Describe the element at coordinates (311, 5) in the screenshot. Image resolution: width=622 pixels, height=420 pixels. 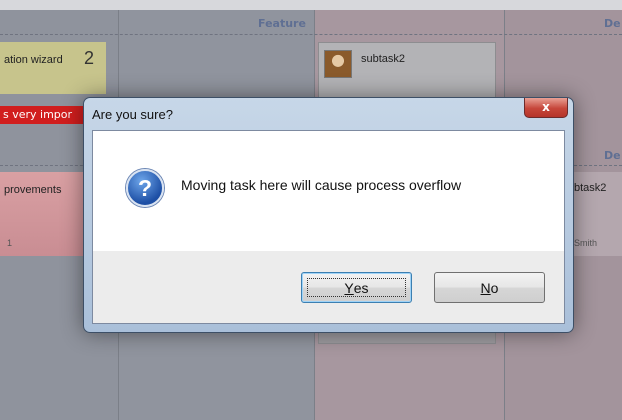
I see `board-top-strip` at that location.